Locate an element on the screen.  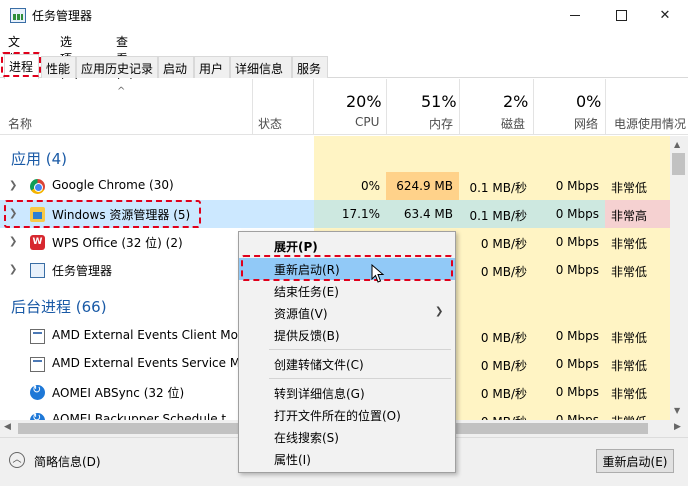
cpu-total: 20% is located at coordinates (364, 101).